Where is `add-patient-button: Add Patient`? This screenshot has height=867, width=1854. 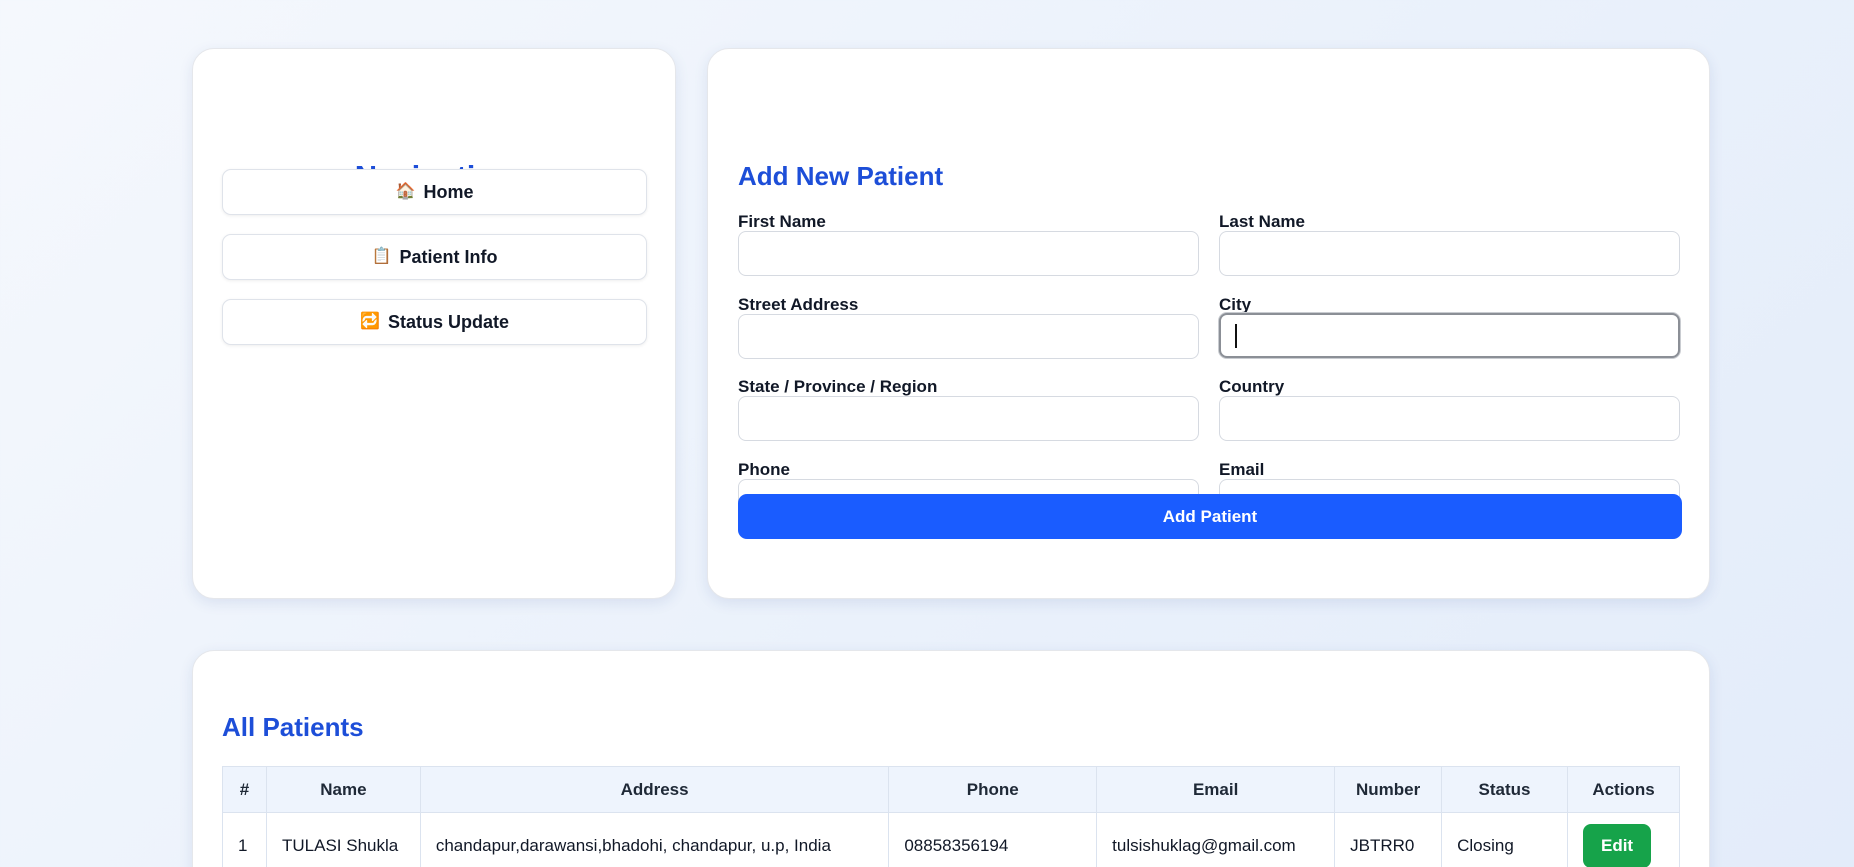 add-patient-button: Add Patient is located at coordinates (1210, 516).